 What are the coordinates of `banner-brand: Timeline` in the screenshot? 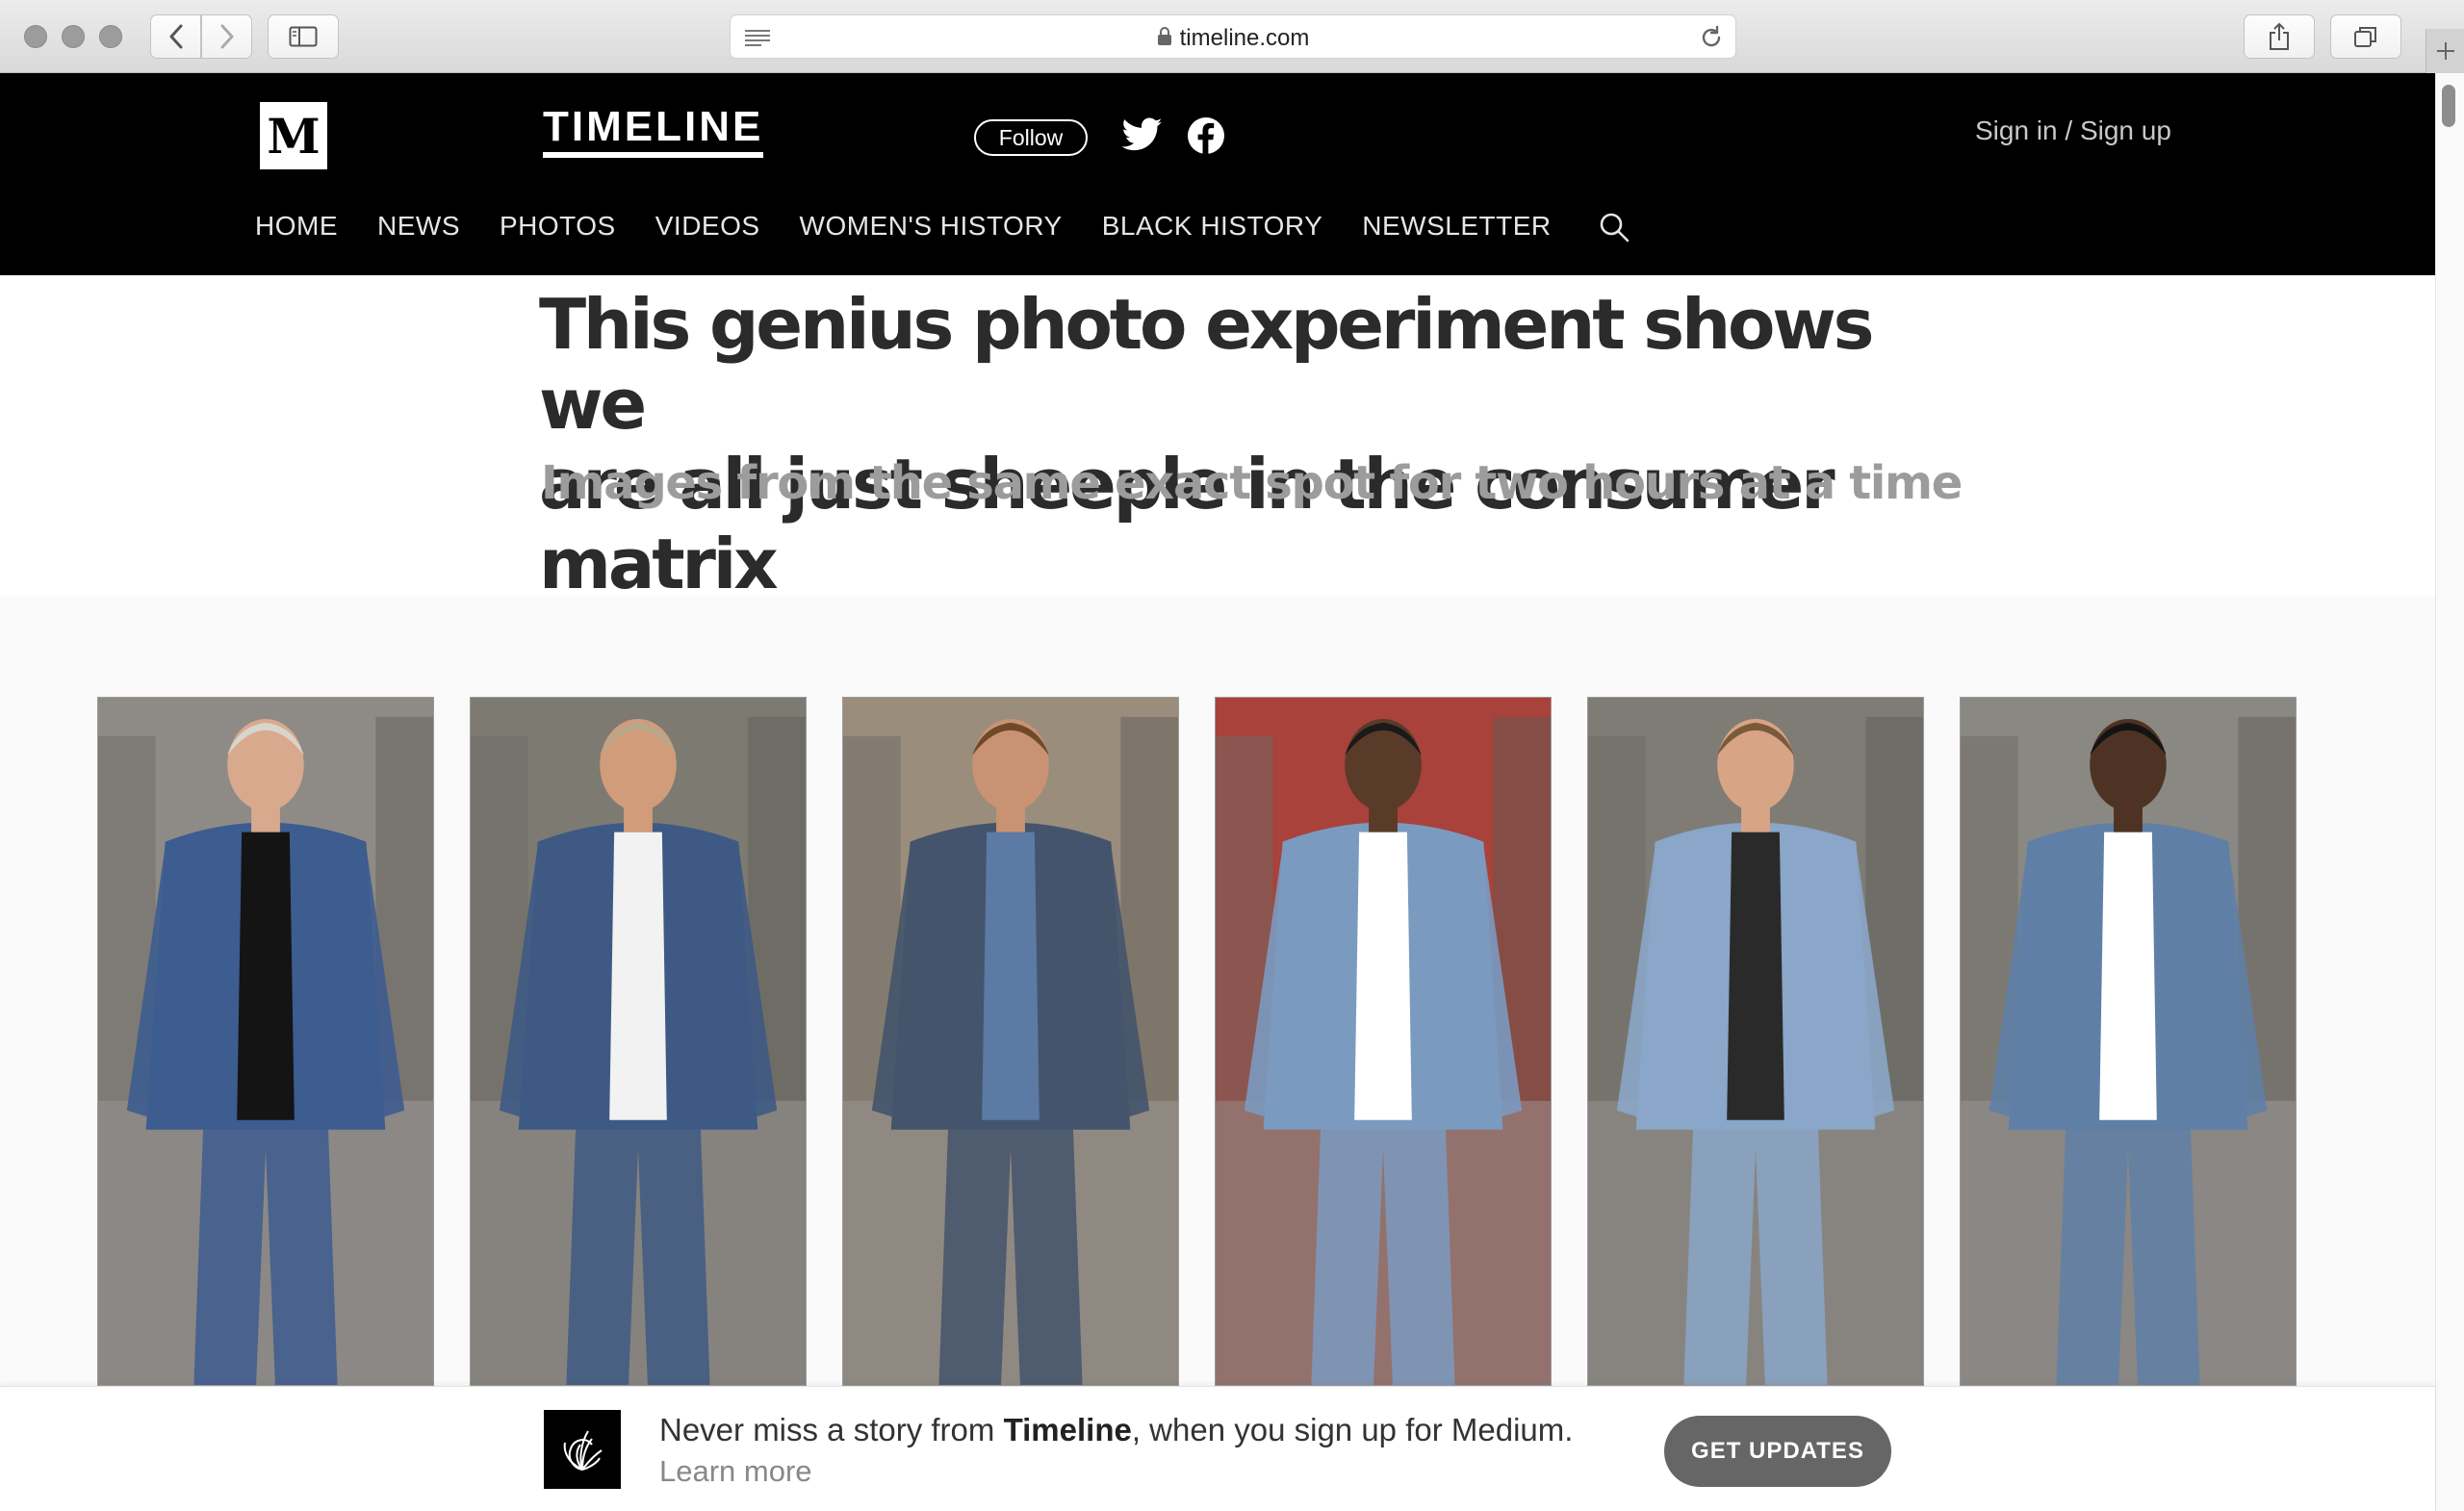 It's located at (1067, 1429).